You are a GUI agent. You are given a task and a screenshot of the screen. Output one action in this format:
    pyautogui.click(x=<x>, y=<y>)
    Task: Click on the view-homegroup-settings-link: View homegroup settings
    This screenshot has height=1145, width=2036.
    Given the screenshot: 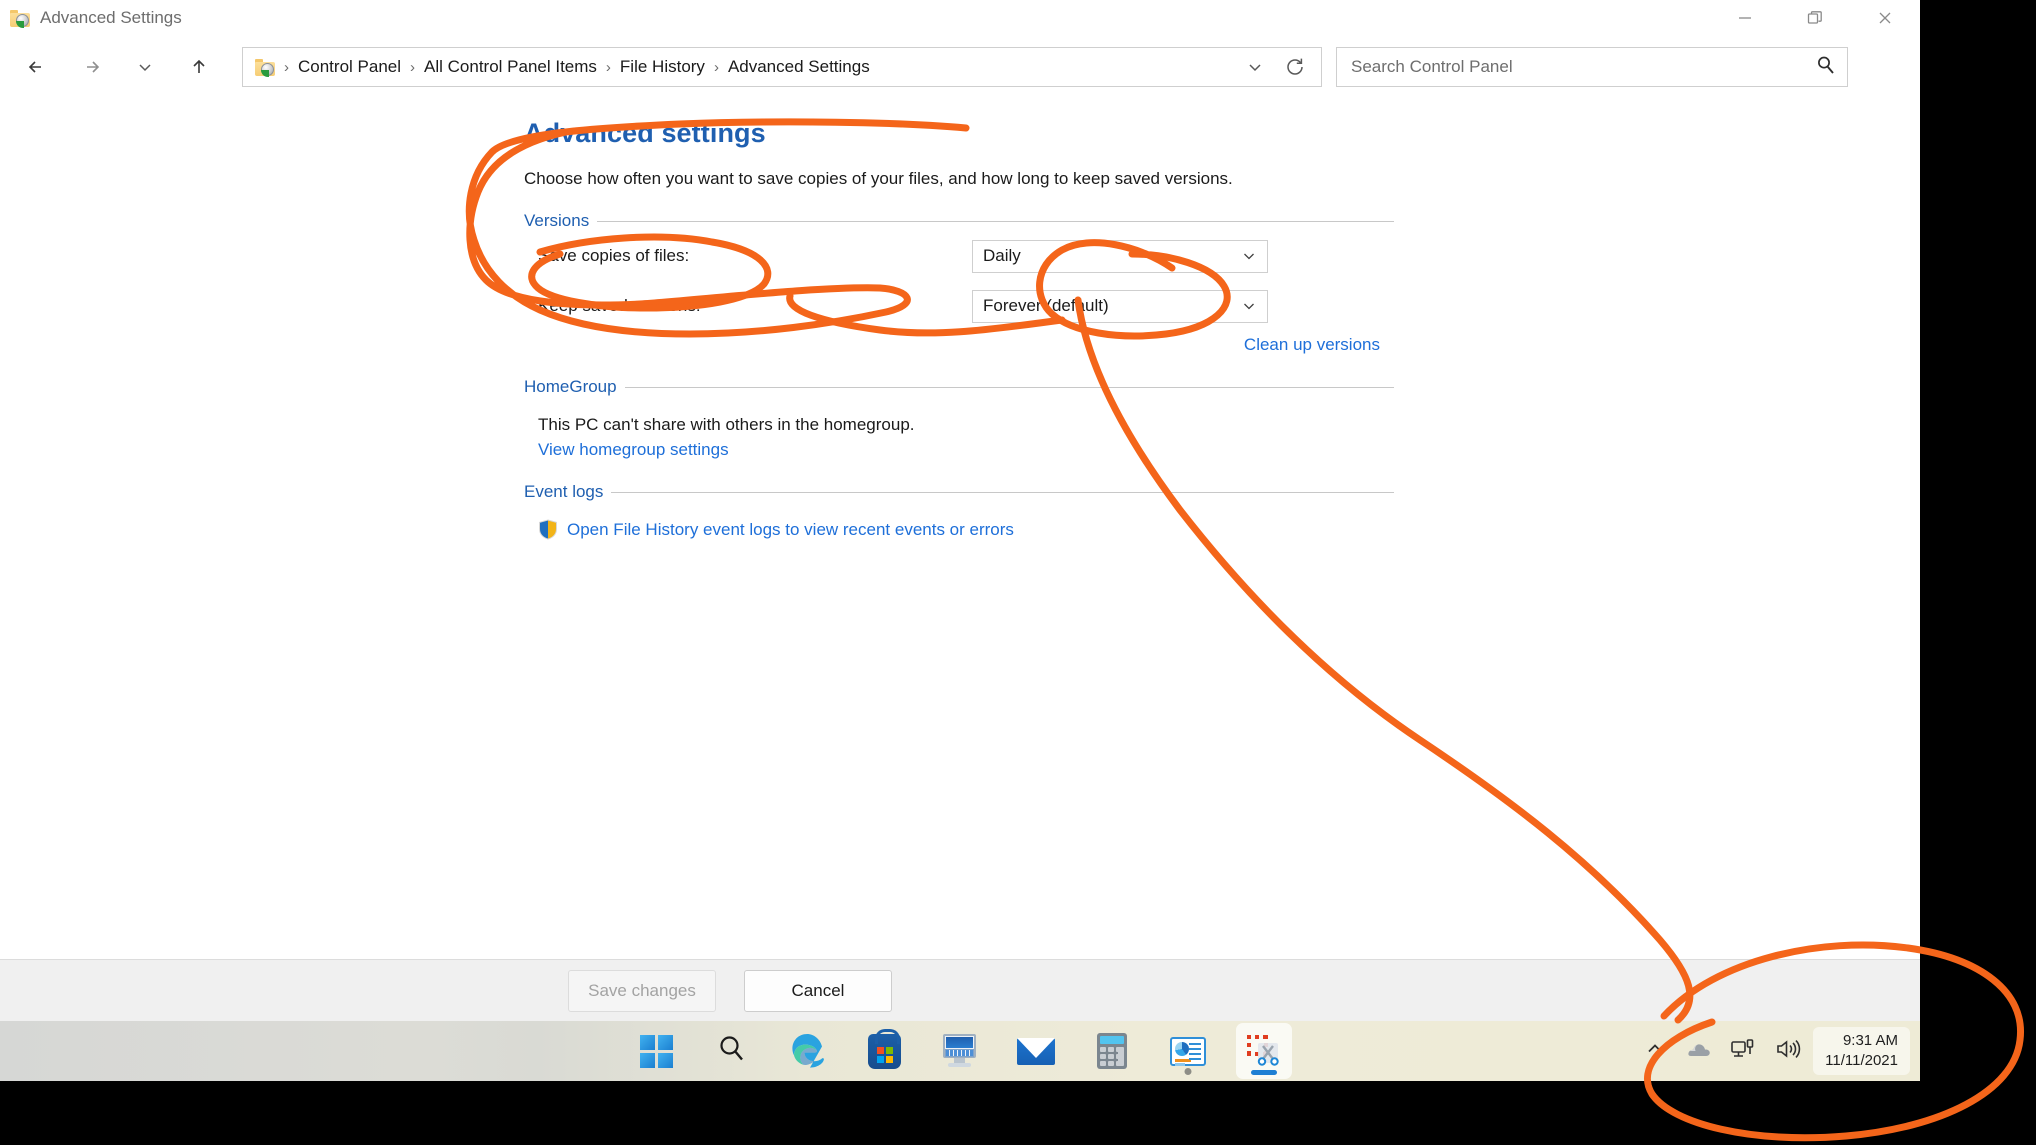 What is the action you would take?
    pyautogui.click(x=633, y=449)
    